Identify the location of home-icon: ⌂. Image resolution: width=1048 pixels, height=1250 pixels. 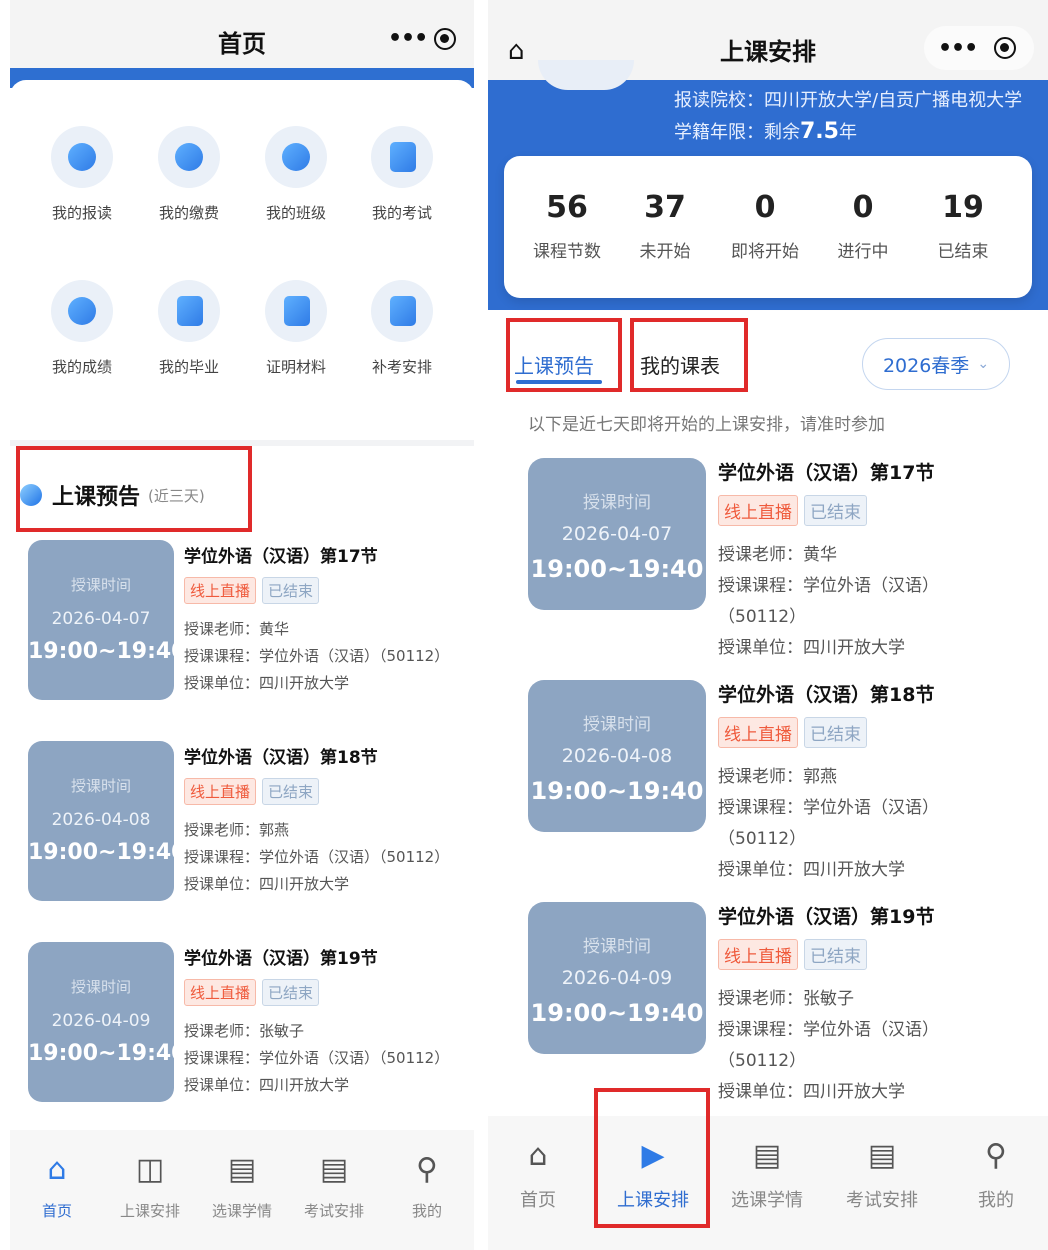
(57, 1169).